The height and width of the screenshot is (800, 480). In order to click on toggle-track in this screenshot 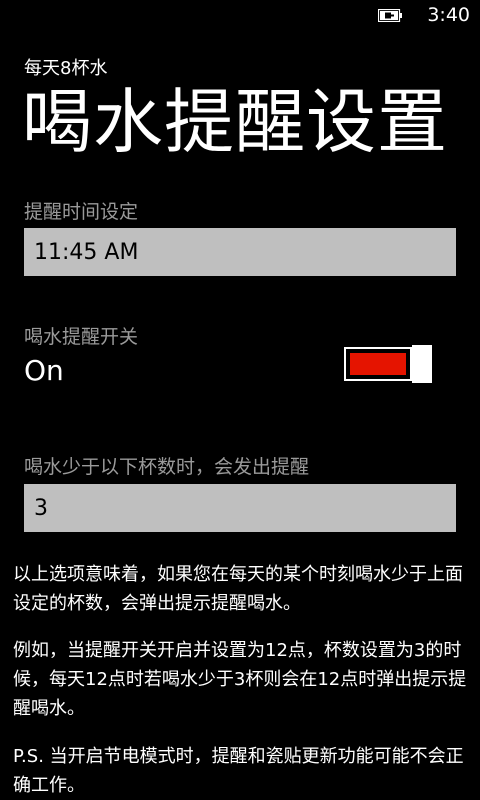, I will do `click(378, 364)`.